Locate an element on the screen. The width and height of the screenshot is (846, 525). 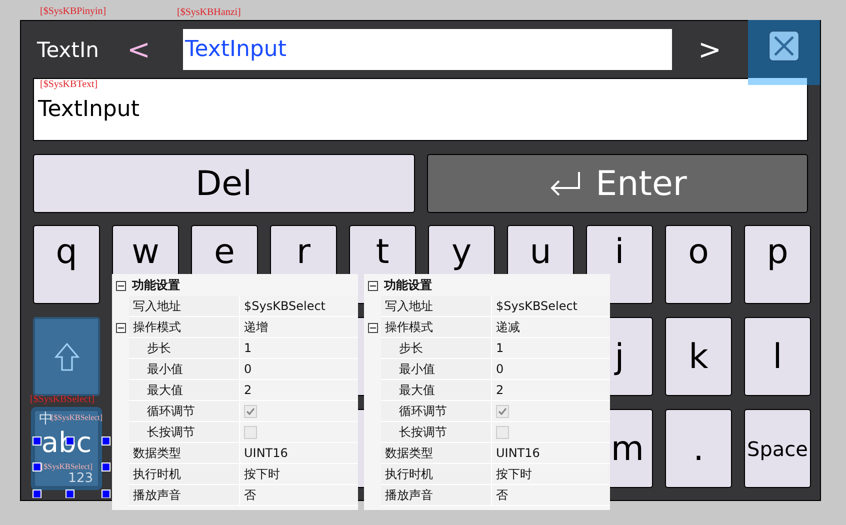
delete-button: Del is located at coordinates (223, 183).